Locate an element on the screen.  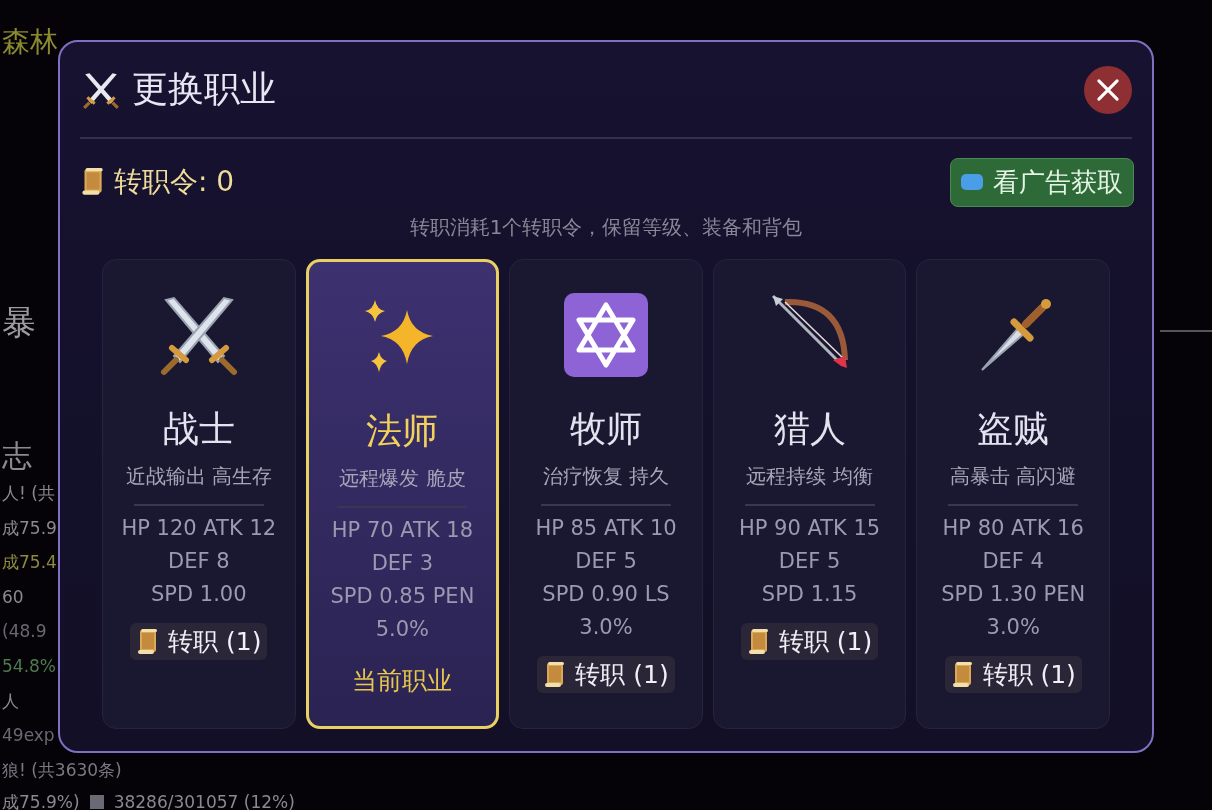
log-line: 狼! (共3630条) is located at coordinates (62, 770).